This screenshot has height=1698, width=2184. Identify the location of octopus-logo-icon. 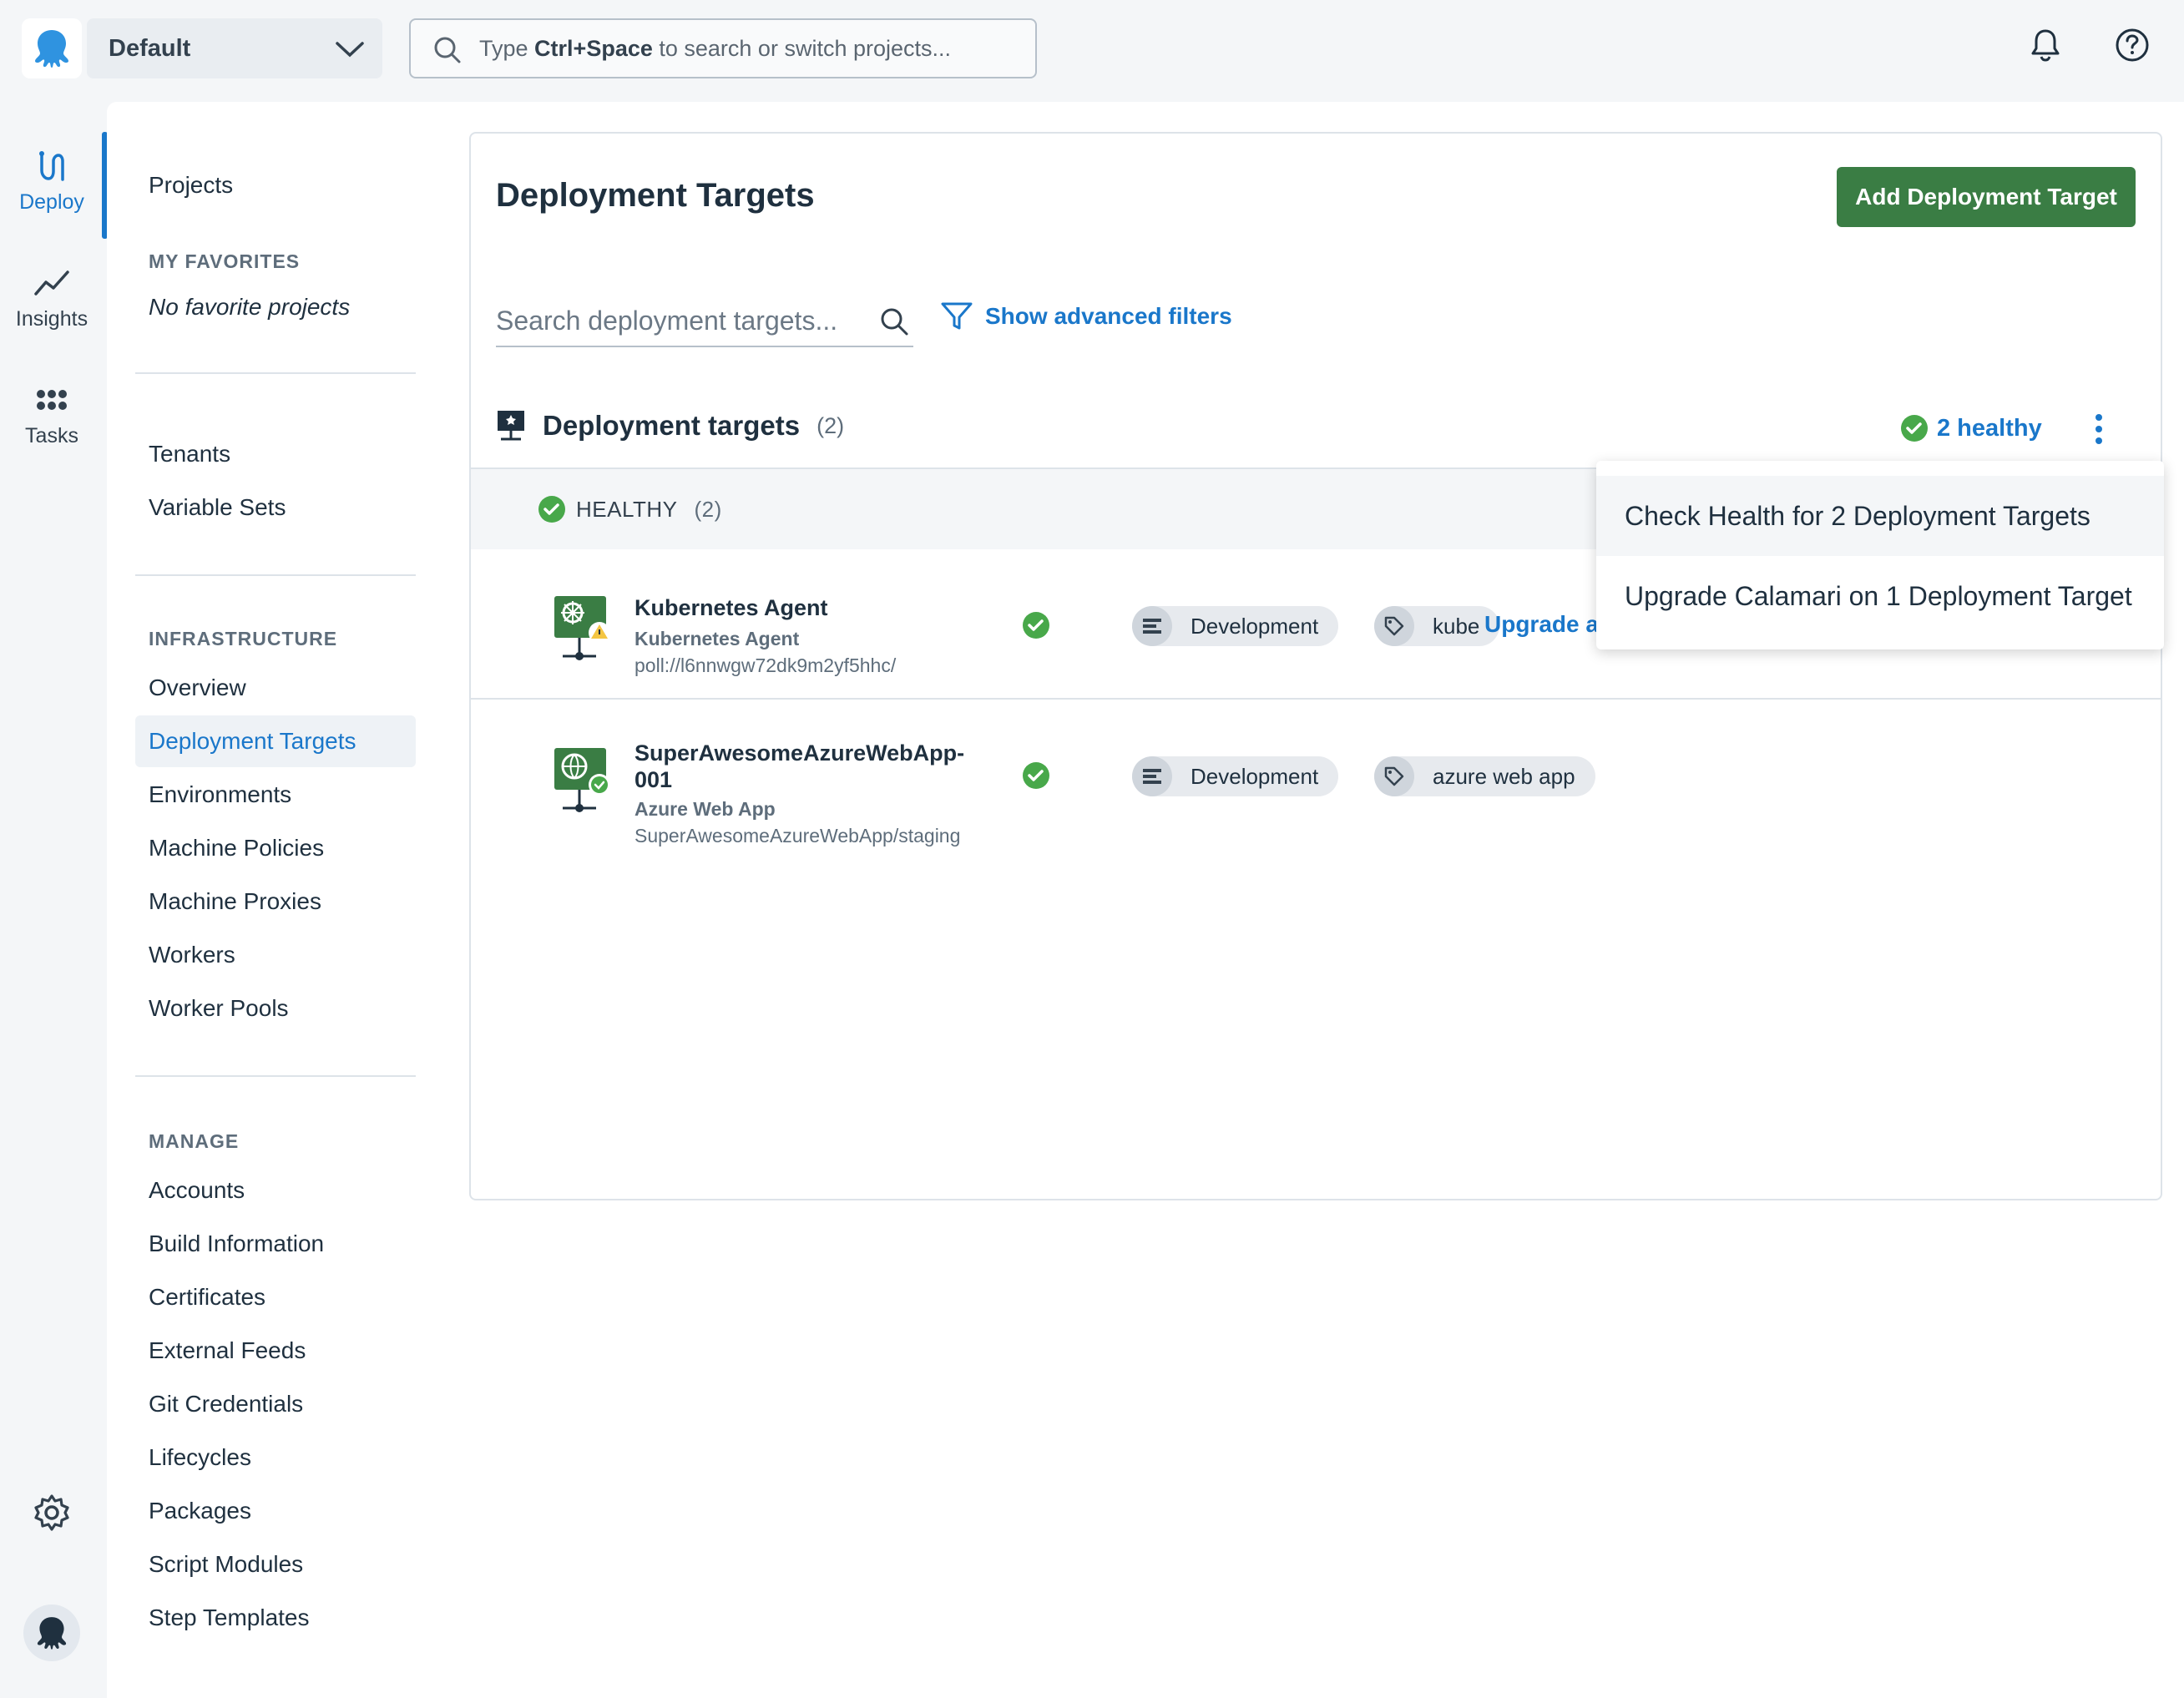
(51, 49).